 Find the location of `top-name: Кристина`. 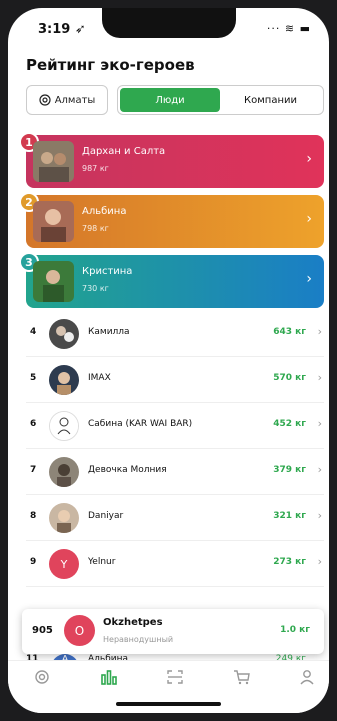

top-name: Кристина is located at coordinates (107, 271).